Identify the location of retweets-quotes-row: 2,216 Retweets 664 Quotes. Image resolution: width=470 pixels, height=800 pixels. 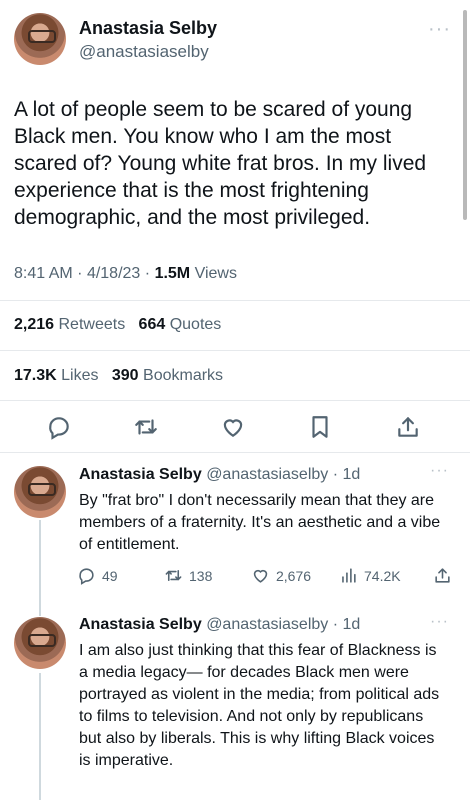
(117, 325).